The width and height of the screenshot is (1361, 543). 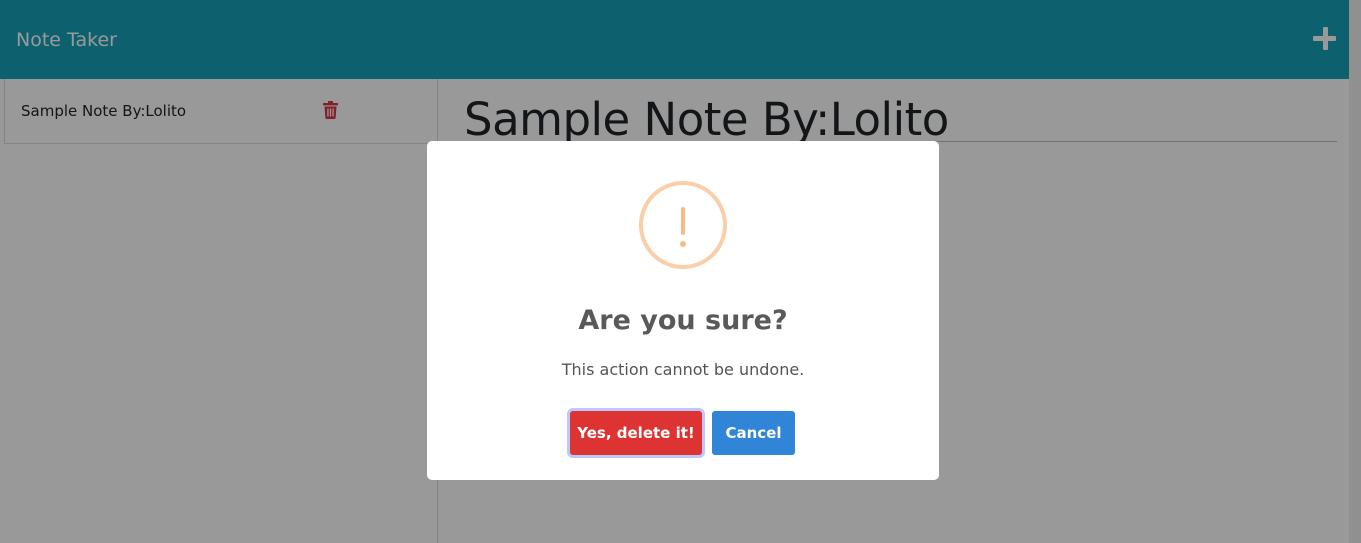 What do you see at coordinates (753, 433) in the screenshot?
I see `cancel-button: Cancel` at bounding box center [753, 433].